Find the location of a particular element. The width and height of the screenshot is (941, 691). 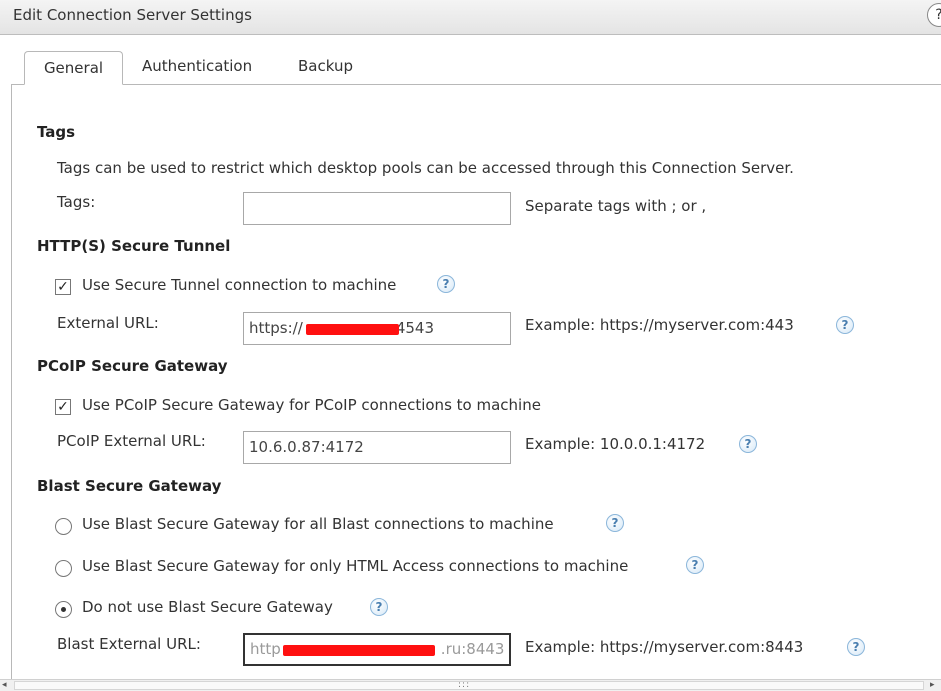

horizontal-scrollbar: ◂ ::: ▸ is located at coordinates (470, 685).